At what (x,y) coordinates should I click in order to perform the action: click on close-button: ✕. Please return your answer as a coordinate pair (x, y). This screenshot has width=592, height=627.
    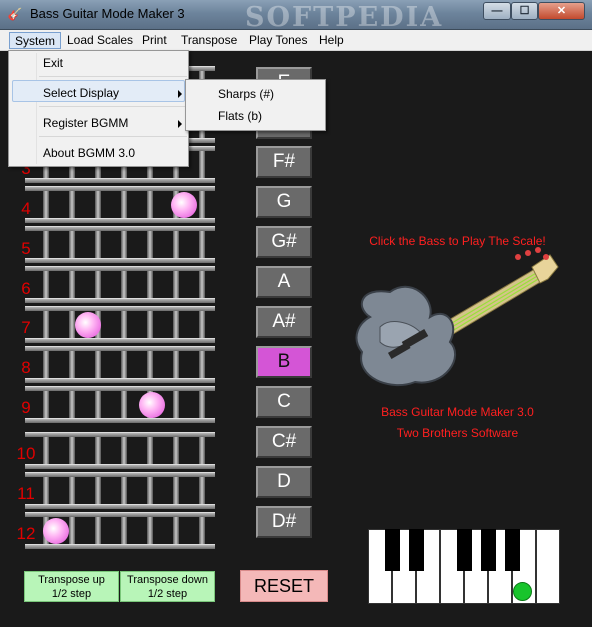
    Looking at the image, I should click on (561, 11).